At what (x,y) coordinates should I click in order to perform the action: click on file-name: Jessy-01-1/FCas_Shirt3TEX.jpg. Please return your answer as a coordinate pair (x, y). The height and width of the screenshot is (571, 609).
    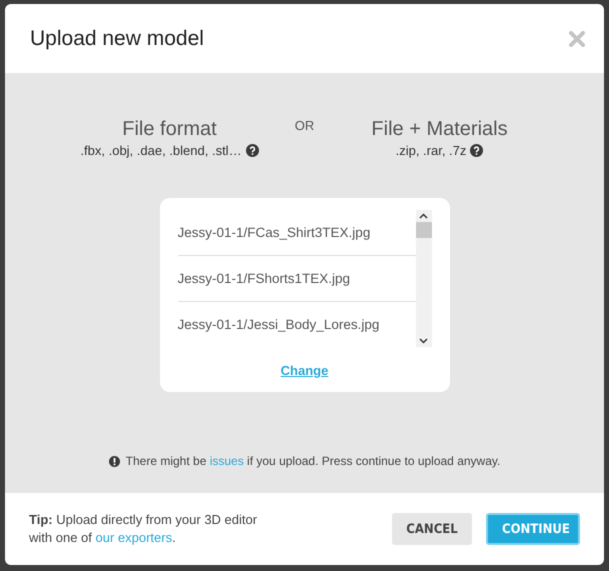
    Looking at the image, I should click on (274, 232).